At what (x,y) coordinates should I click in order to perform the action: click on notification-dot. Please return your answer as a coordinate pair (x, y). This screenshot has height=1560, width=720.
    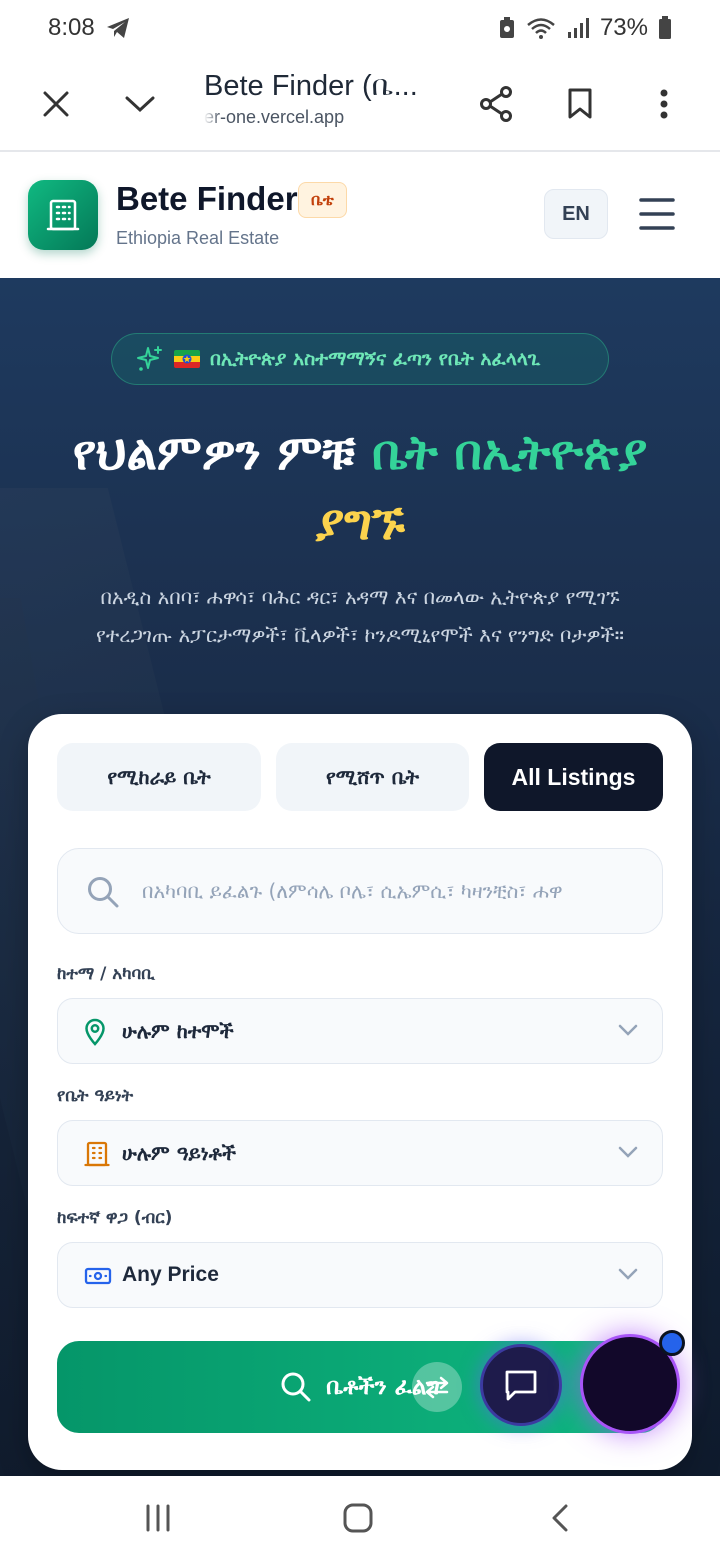
    Looking at the image, I should click on (672, 1343).